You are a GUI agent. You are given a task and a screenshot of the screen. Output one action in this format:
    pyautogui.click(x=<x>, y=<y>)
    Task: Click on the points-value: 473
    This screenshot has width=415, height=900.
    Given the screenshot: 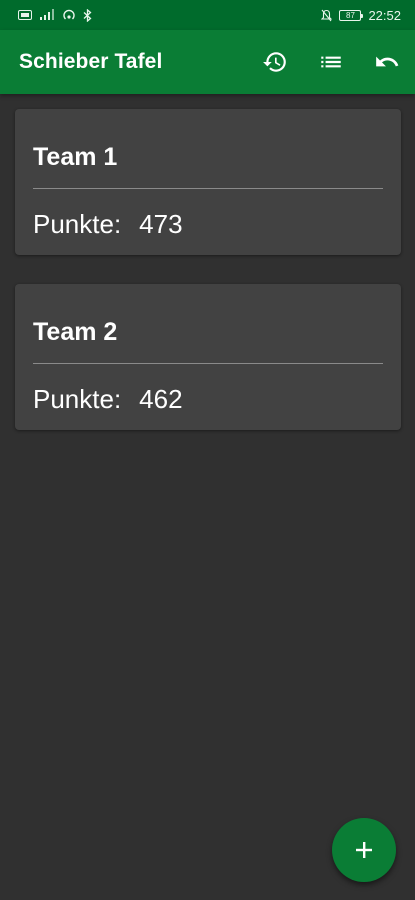 What is the action you would take?
    pyautogui.click(x=161, y=224)
    